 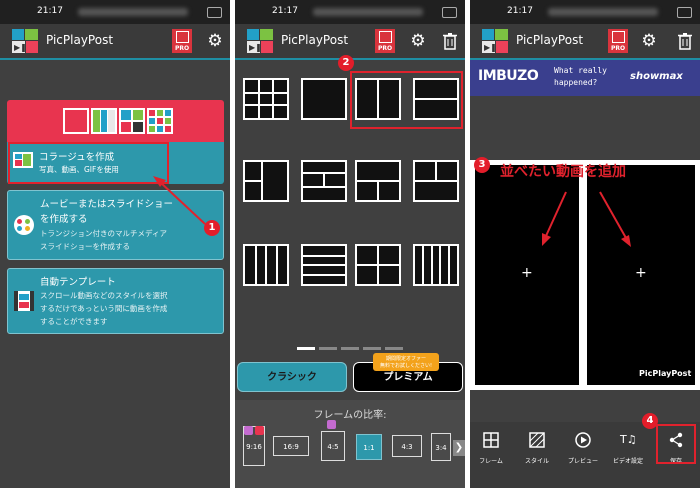 What do you see at coordinates (266, 181) in the screenshot?
I see `layout-option-left-split` at bounding box center [266, 181].